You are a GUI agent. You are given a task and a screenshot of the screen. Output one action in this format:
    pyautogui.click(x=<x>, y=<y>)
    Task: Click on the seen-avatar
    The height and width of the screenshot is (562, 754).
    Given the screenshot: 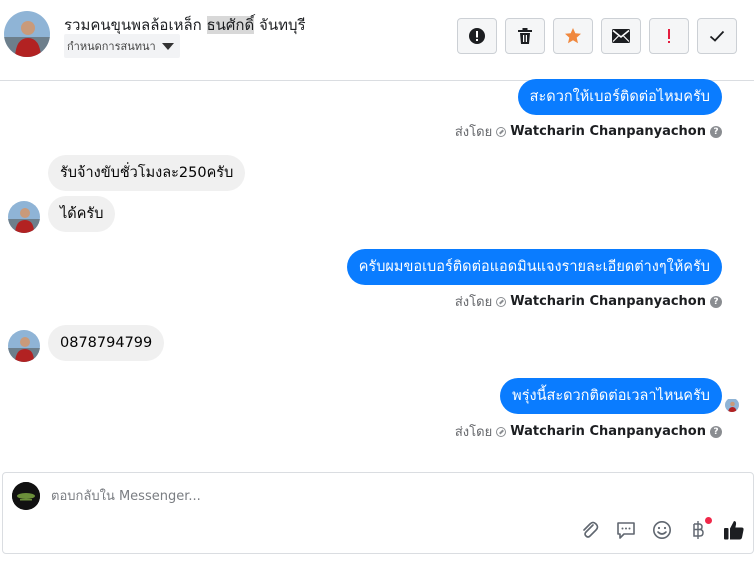 What is the action you would take?
    pyautogui.click(x=732, y=405)
    